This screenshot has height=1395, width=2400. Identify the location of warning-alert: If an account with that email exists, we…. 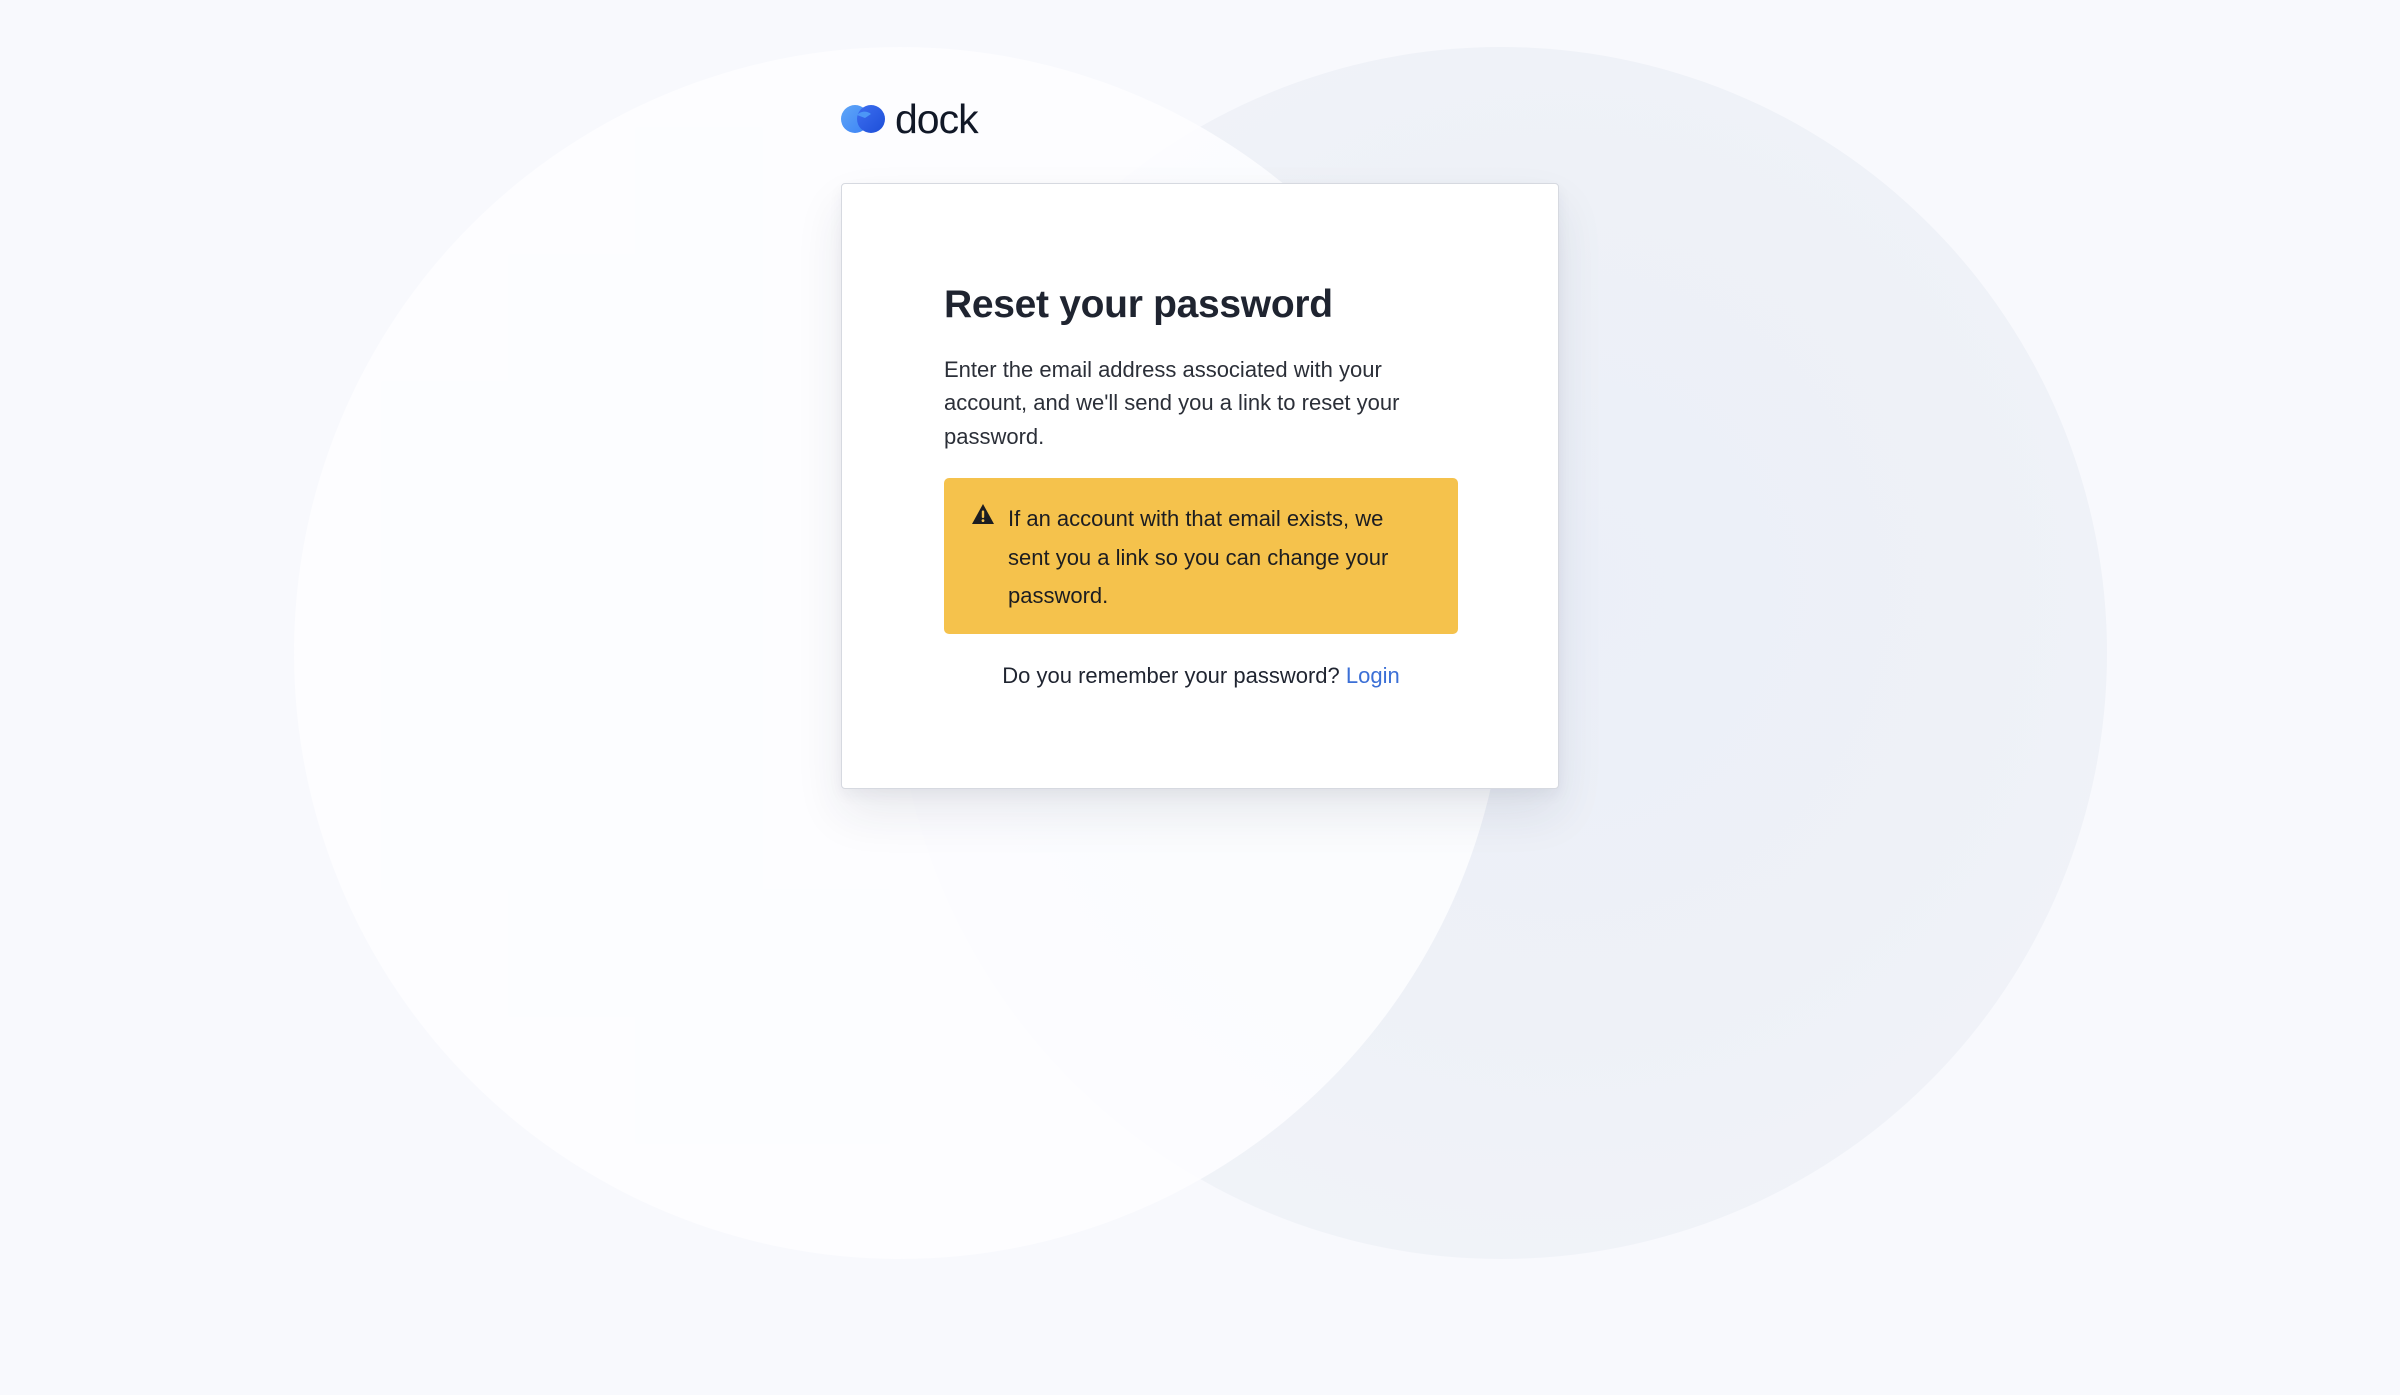
(1201, 556).